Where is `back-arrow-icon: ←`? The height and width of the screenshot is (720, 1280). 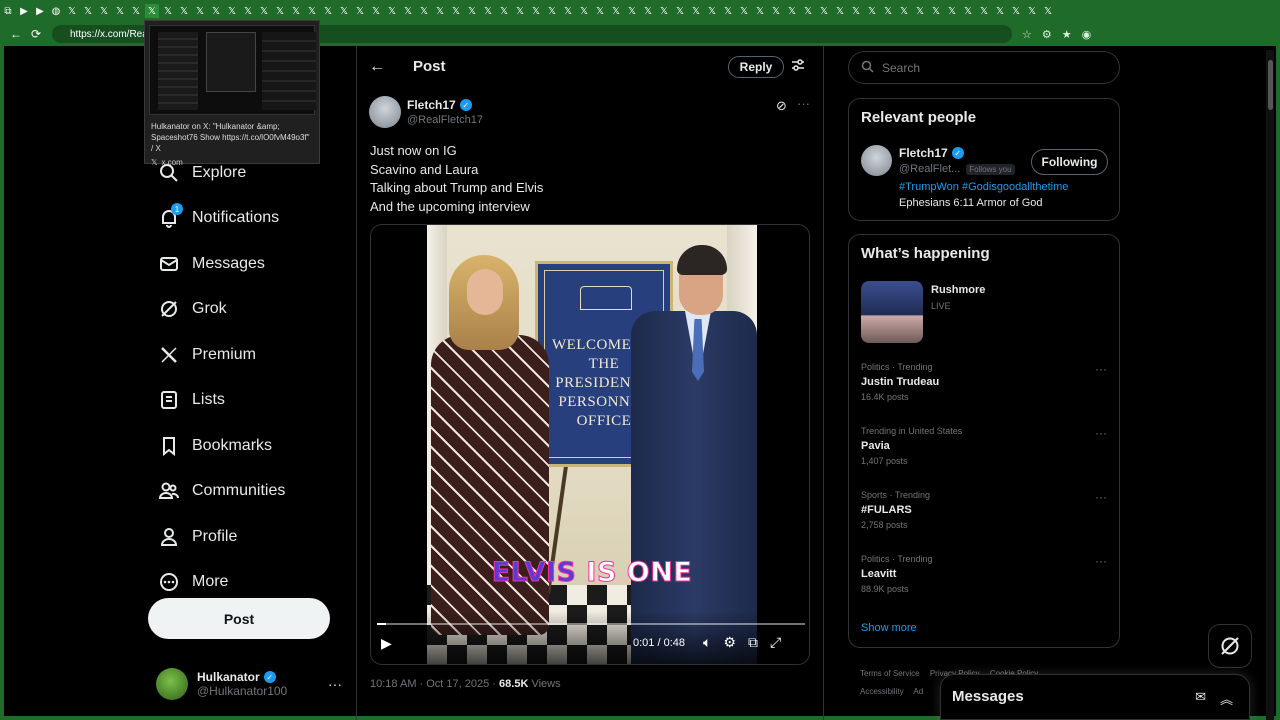 back-arrow-icon: ← is located at coordinates (377, 67).